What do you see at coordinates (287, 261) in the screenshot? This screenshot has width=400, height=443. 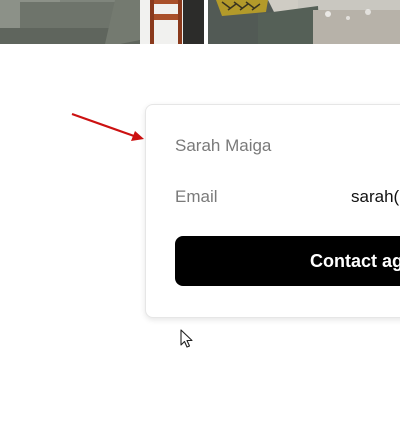 I see `contact-agent-button: Contact ag` at bounding box center [287, 261].